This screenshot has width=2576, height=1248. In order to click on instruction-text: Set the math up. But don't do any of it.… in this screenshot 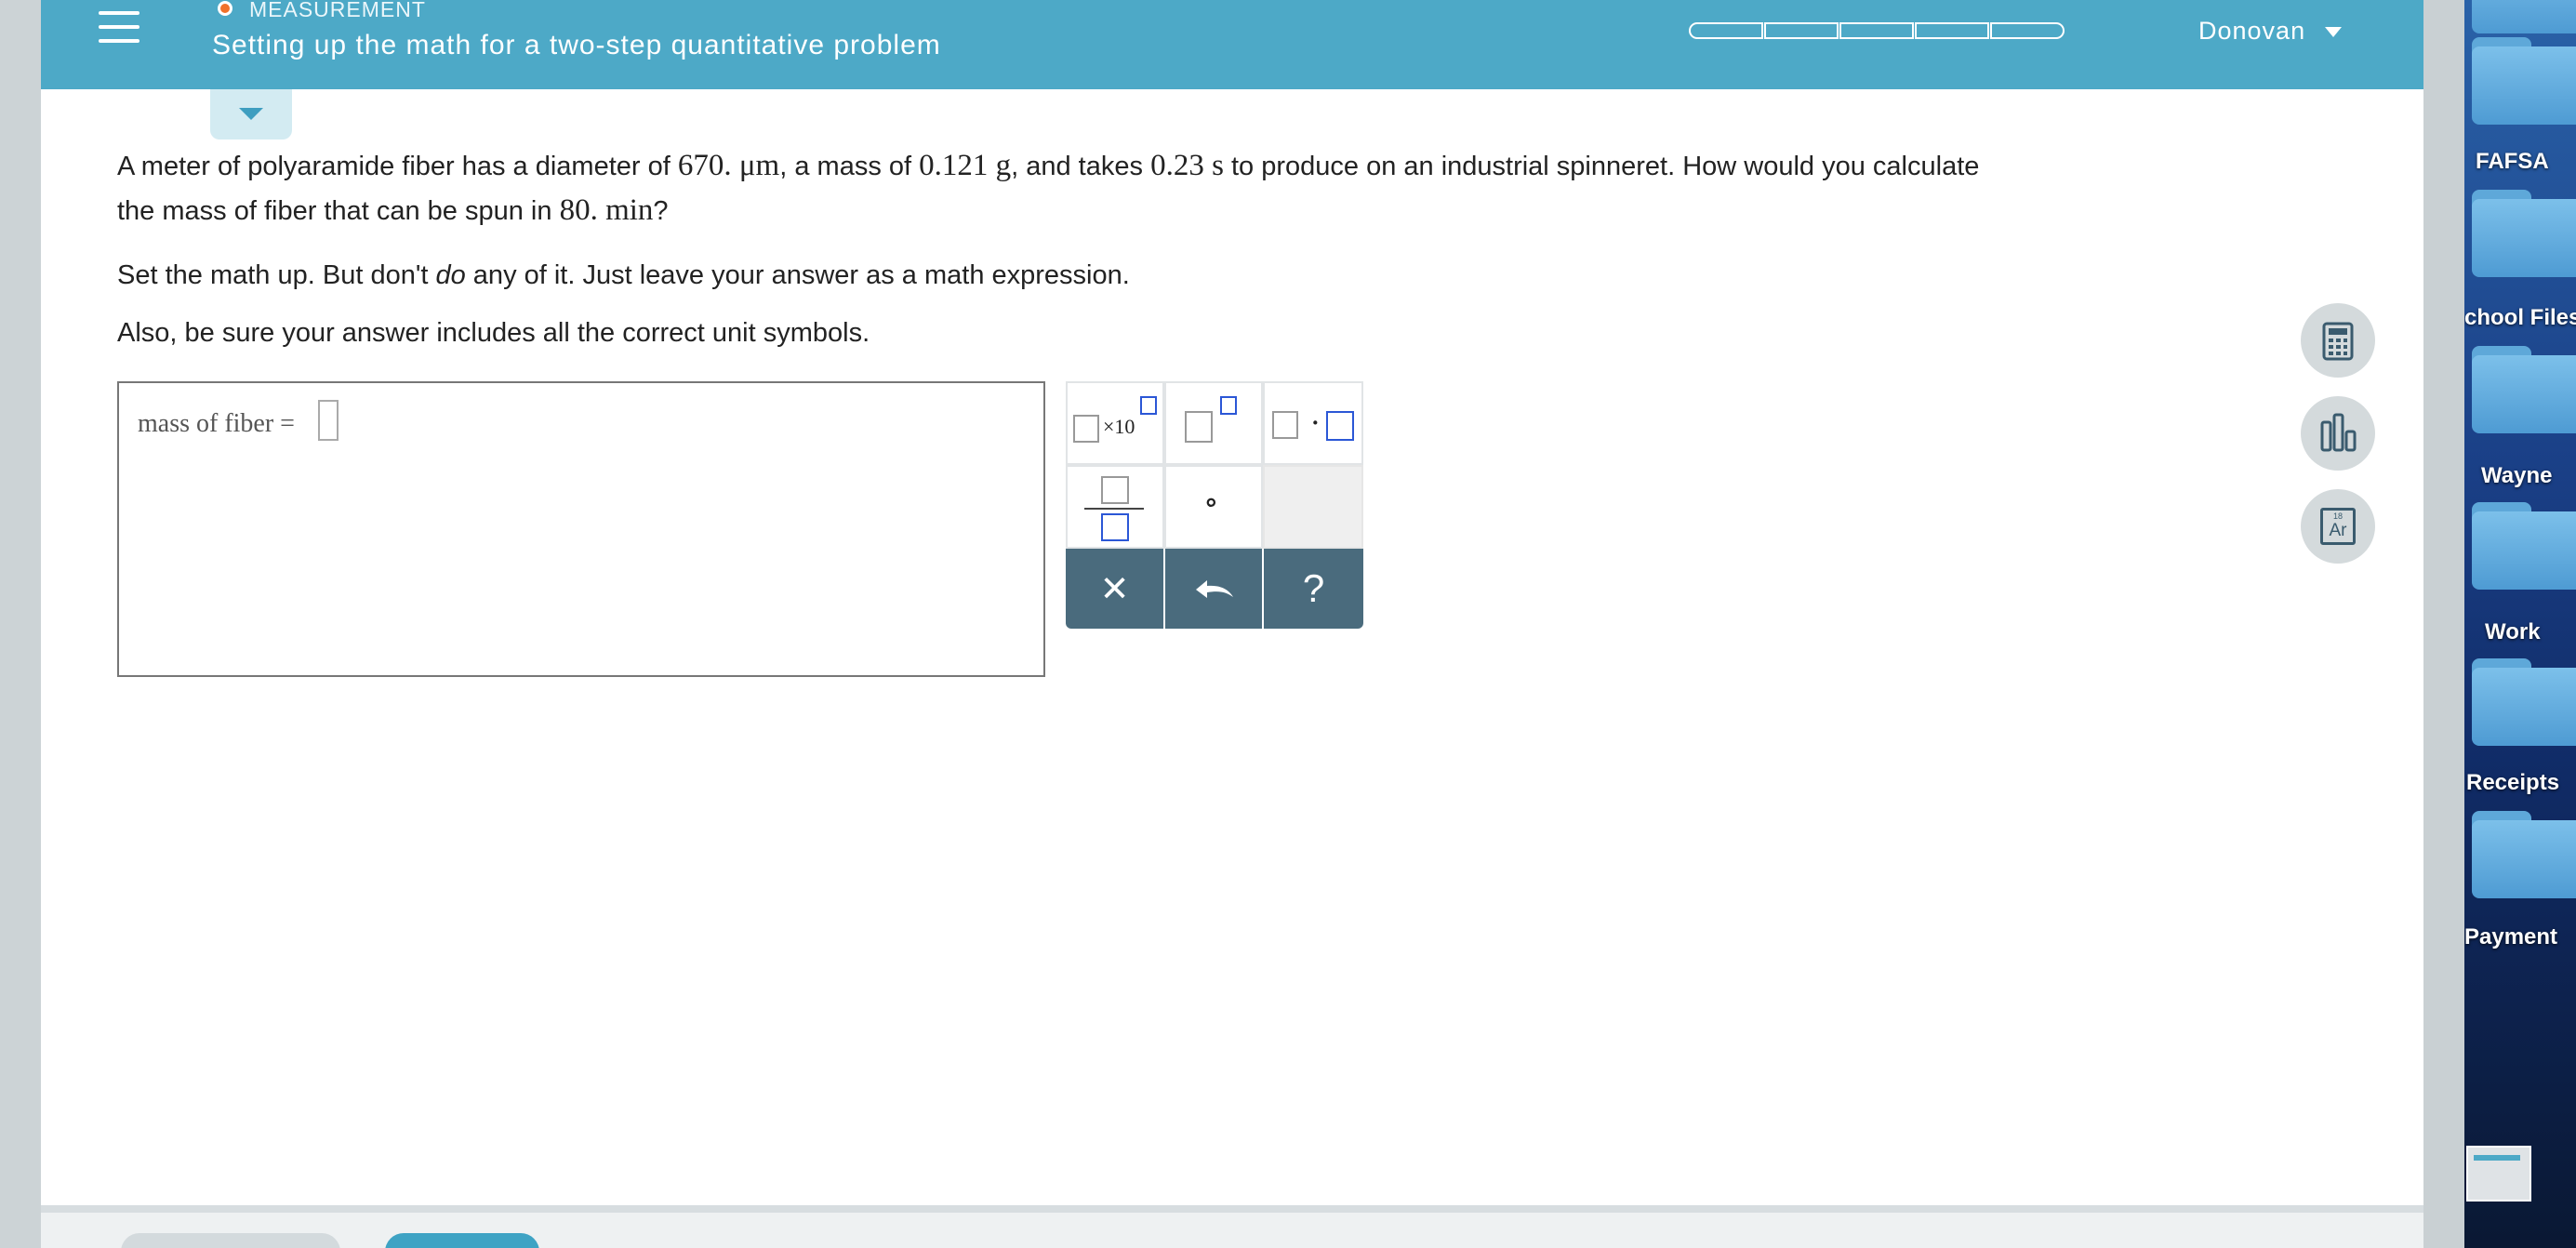, I will do `click(623, 275)`.